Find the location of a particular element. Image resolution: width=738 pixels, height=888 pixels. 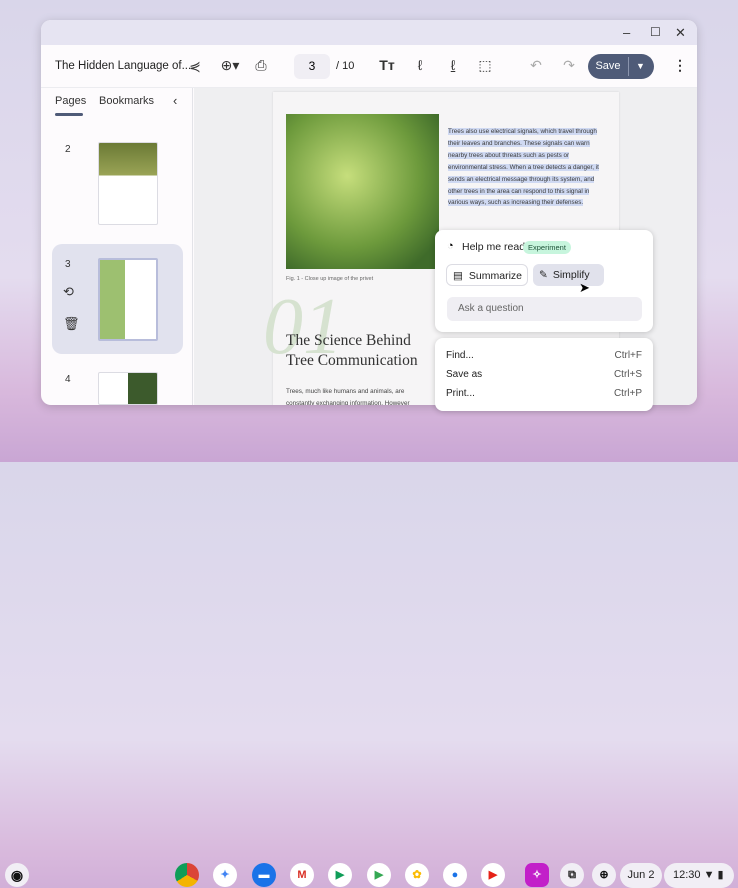

save-dropdown-icon: ▼ is located at coordinates (640, 66).